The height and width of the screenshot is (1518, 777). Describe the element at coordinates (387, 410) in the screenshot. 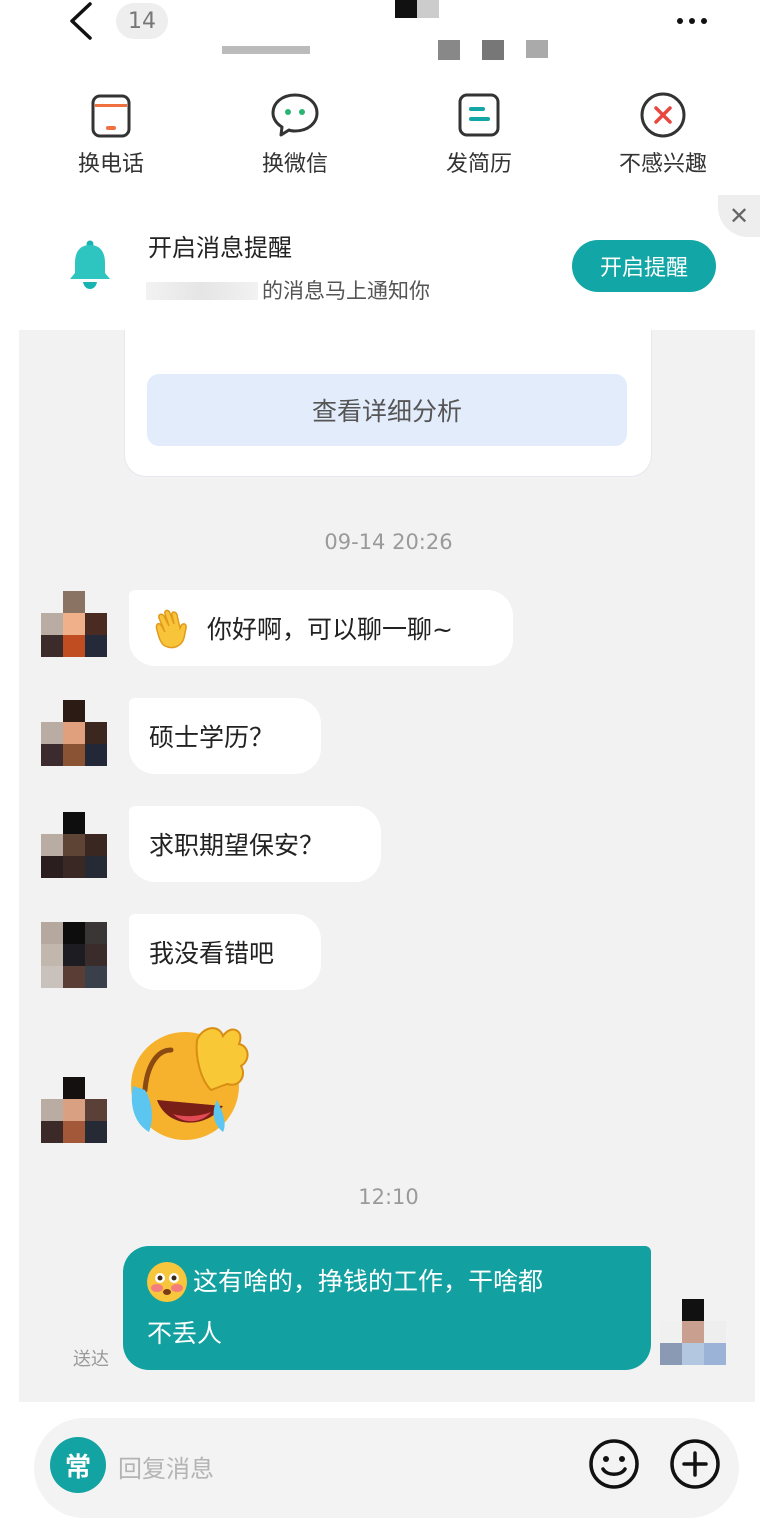

I see `view-analysis-button: 查看详细分析` at that location.